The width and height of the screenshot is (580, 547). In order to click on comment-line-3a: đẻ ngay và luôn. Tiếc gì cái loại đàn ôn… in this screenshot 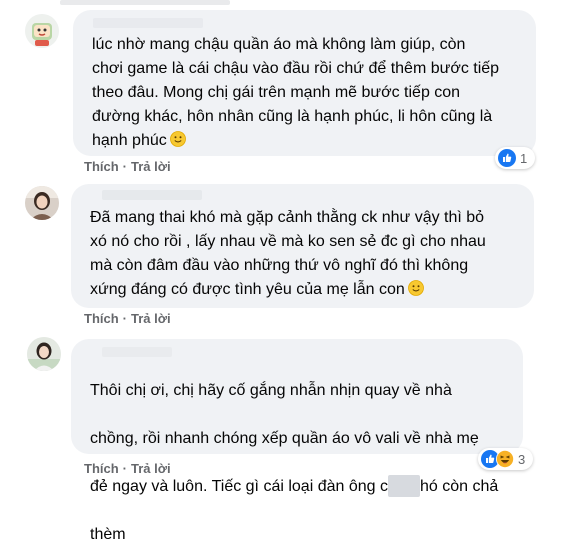, I will do `click(239, 486)`.